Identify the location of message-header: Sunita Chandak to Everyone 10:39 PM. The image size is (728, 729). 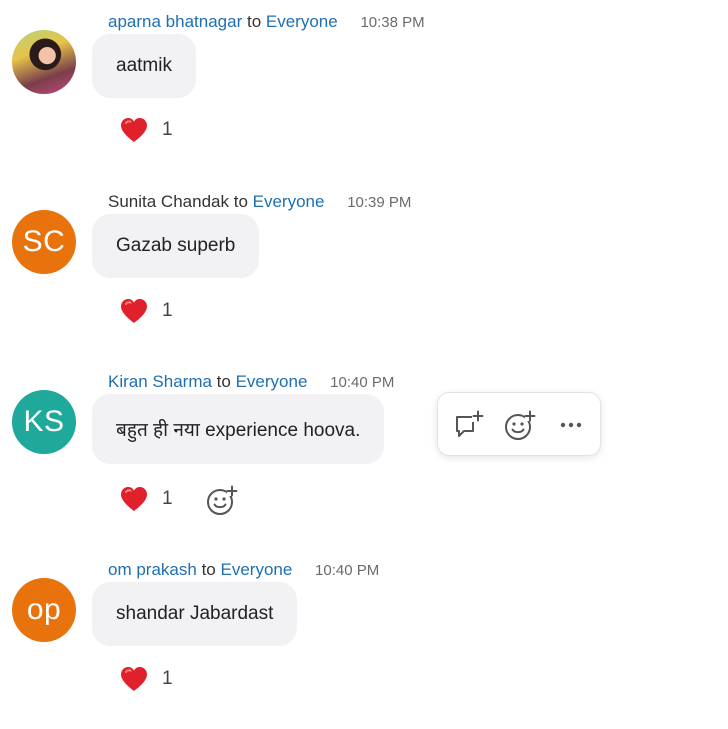
(259, 202).